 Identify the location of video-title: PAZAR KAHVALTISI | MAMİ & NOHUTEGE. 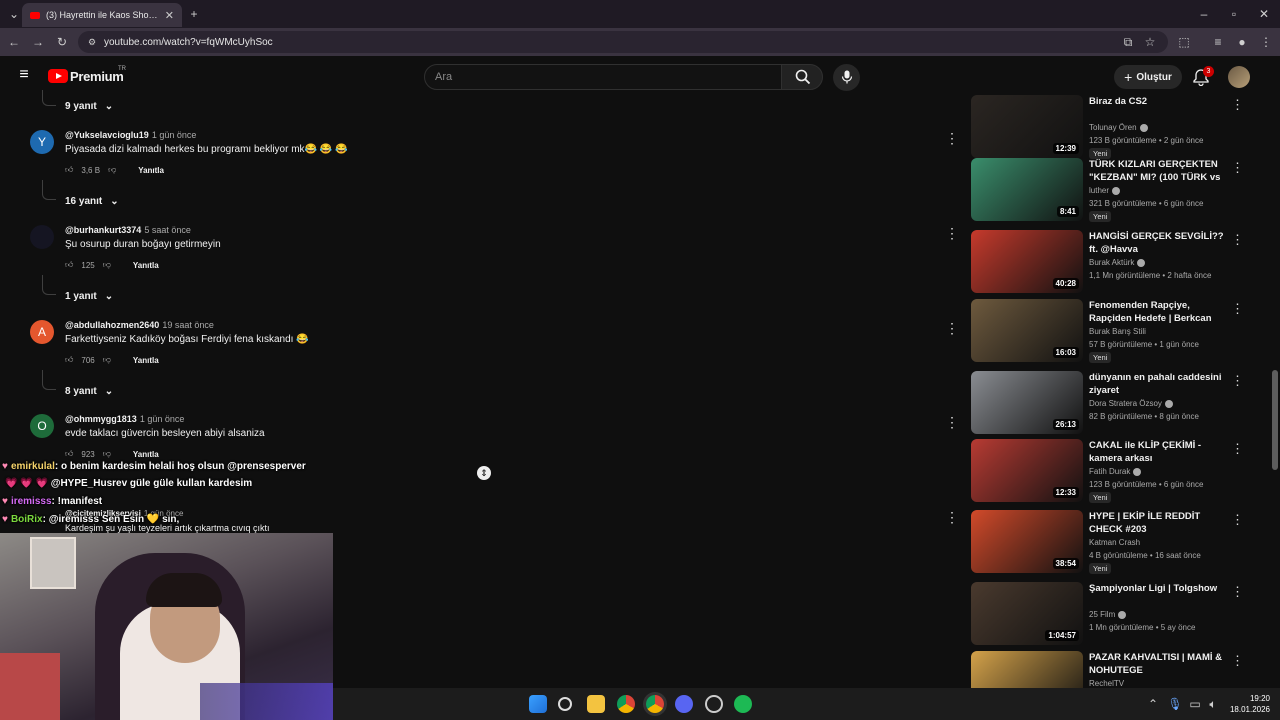
(1156, 664).